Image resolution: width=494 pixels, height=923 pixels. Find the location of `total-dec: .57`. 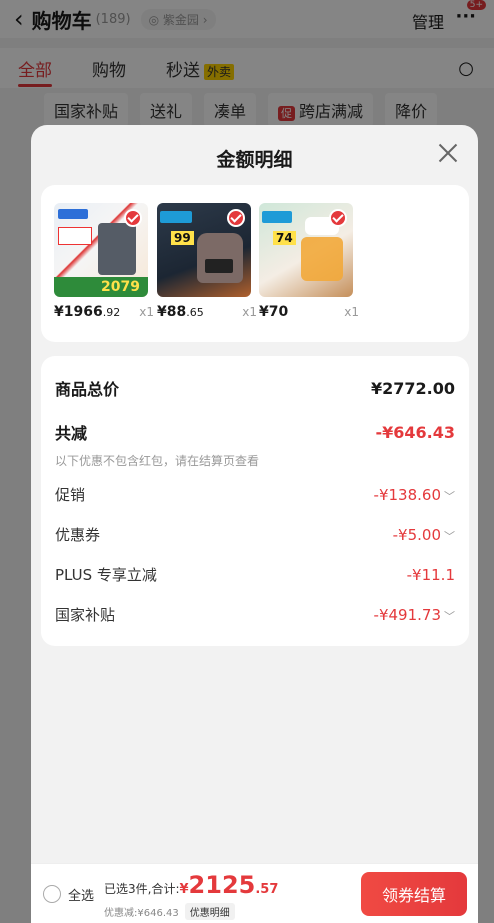

total-dec: .57 is located at coordinates (267, 889).